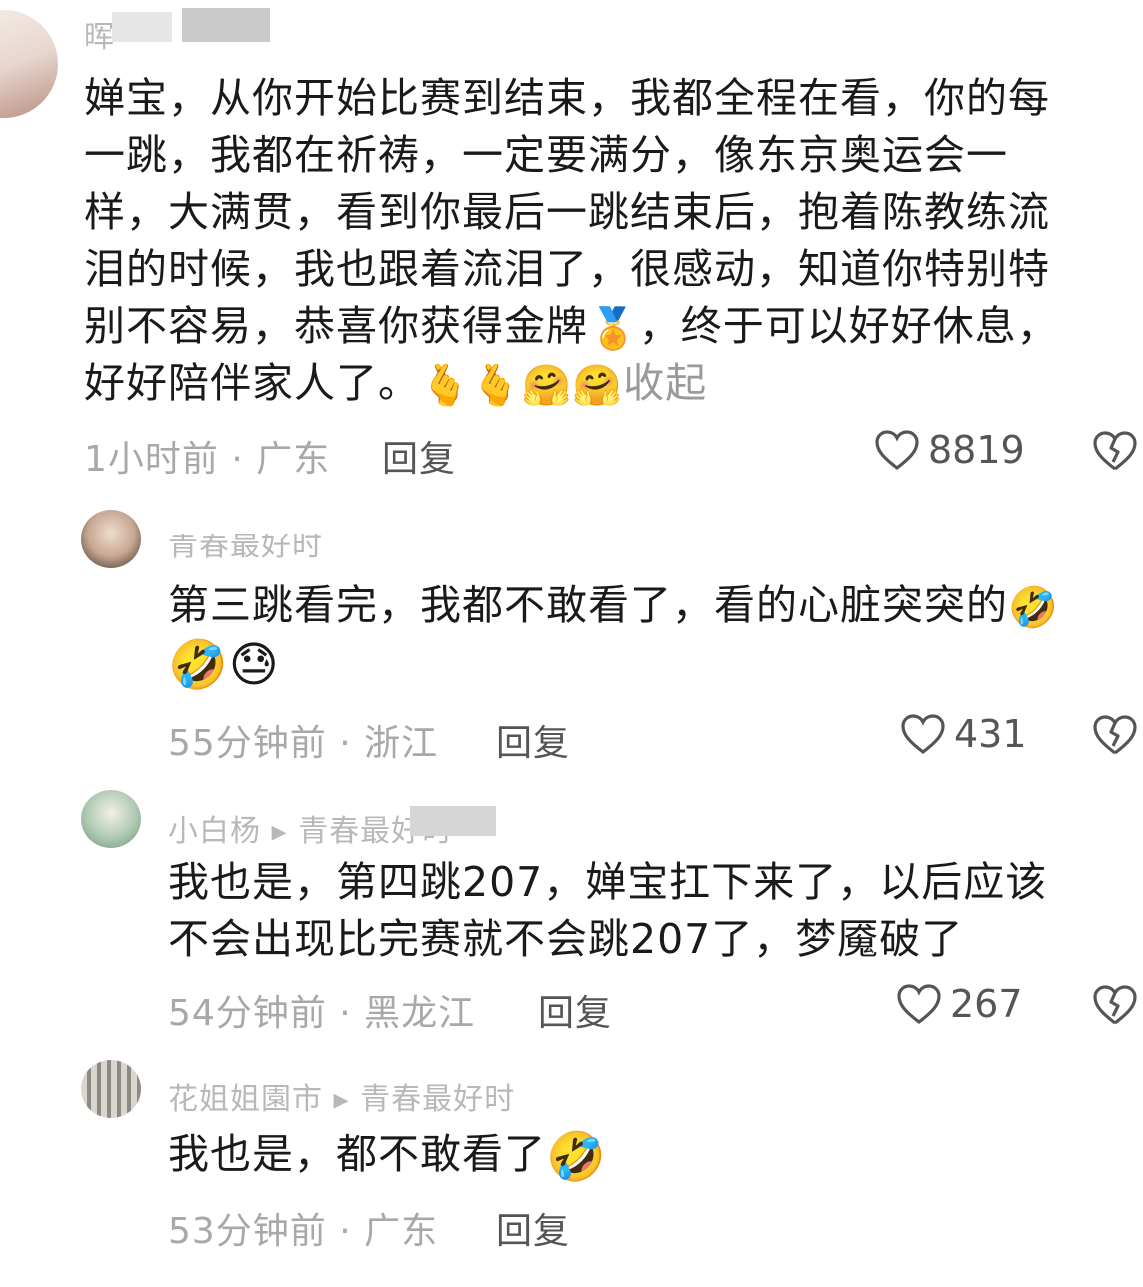 The height and width of the screenshot is (1287, 1143). What do you see at coordinates (613, 662) in the screenshot?
I see `comment-line: 🤣😓` at bounding box center [613, 662].